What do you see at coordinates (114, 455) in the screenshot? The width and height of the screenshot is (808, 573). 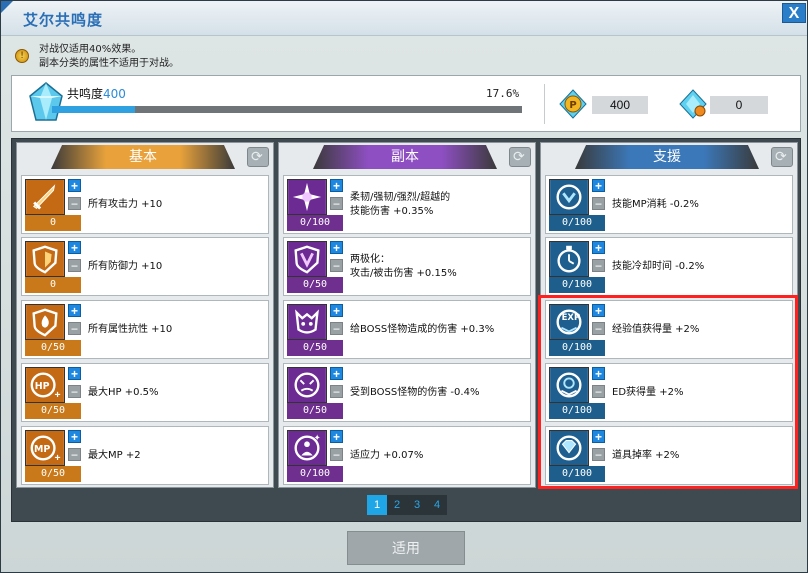 I see `stat-description: 最大MP +2` at bounding box center [114, 455].